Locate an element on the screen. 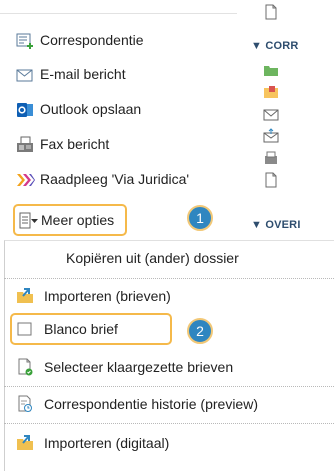  email-send-icon is located at coordinates (271, 136).